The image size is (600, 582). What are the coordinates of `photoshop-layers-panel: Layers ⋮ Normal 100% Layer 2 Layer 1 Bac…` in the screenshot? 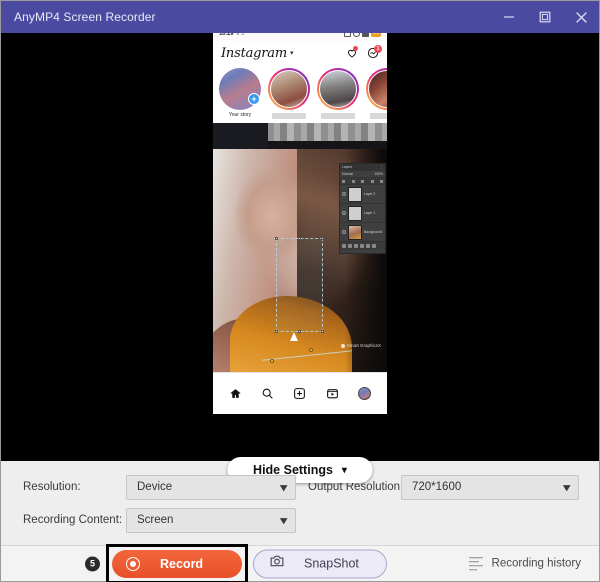 It's located at (362, 208).